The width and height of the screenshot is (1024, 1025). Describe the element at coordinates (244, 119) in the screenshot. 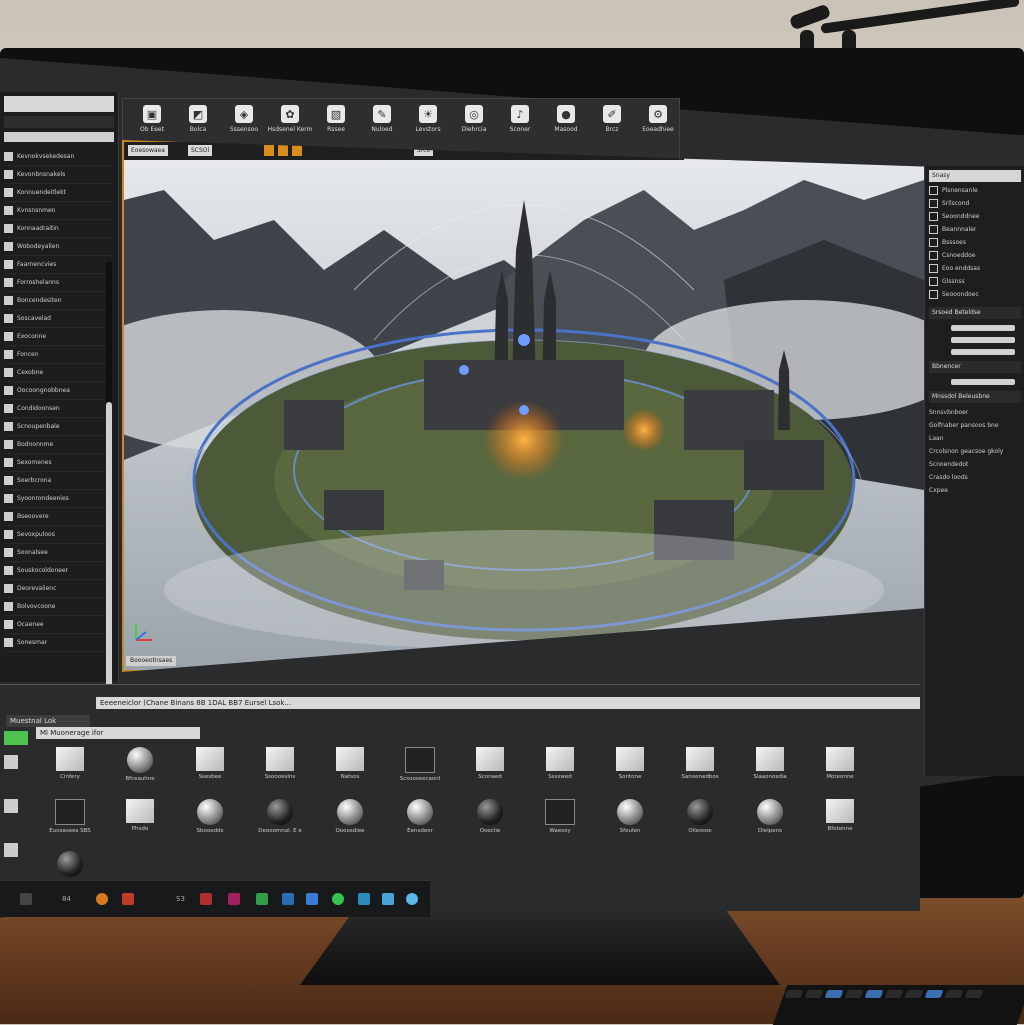

I see `toolbar-button: ◈ Sssensoo` at that location.